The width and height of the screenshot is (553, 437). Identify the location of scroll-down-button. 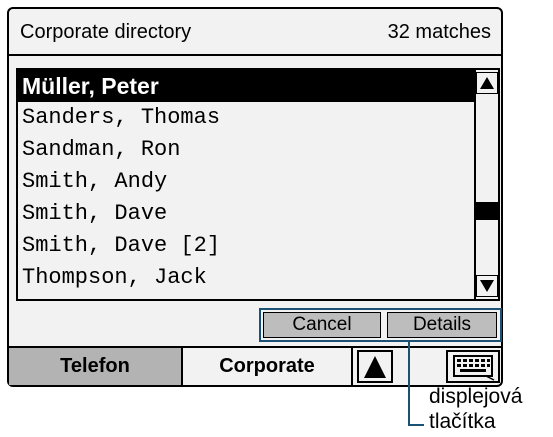
(487, 286).